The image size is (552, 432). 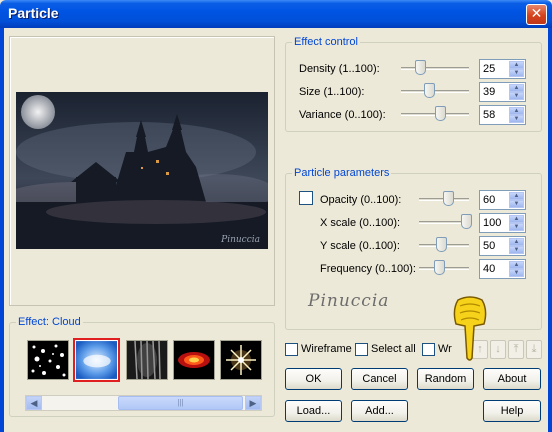 What do you see at coordinates (326, 349) in the screenshot?
I see `wireframe-label: Wireframe` at bounding box center [326, 349].